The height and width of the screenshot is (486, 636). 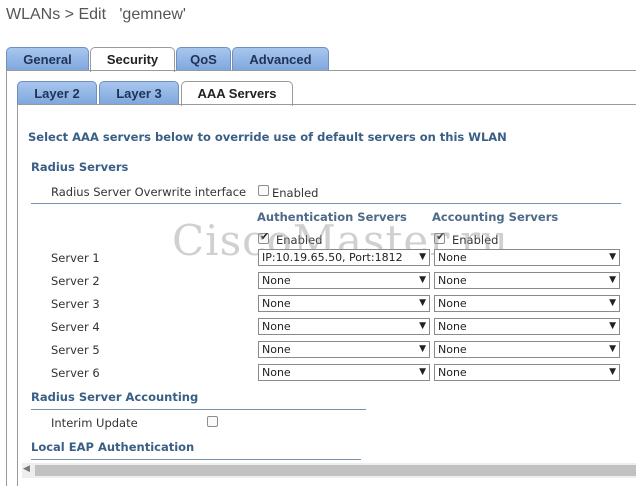 What do you see at coordinates (276, 326) in the screenshot?
I see `server-4-auth-value: None` at bounding box center [276, 326].